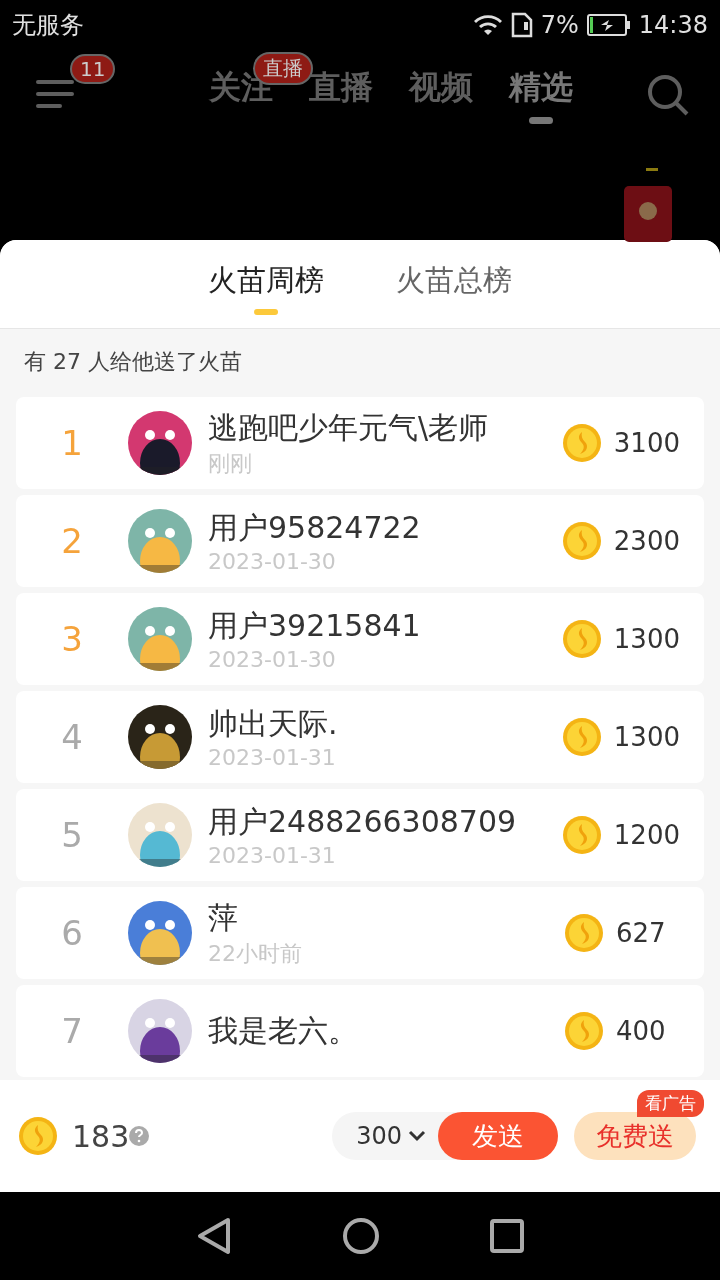 This screenshot has height=1280, width=720. Describe the element at coordinates (48, 25) in the screenshot. I see `carrier-text: 无服务` at that location.